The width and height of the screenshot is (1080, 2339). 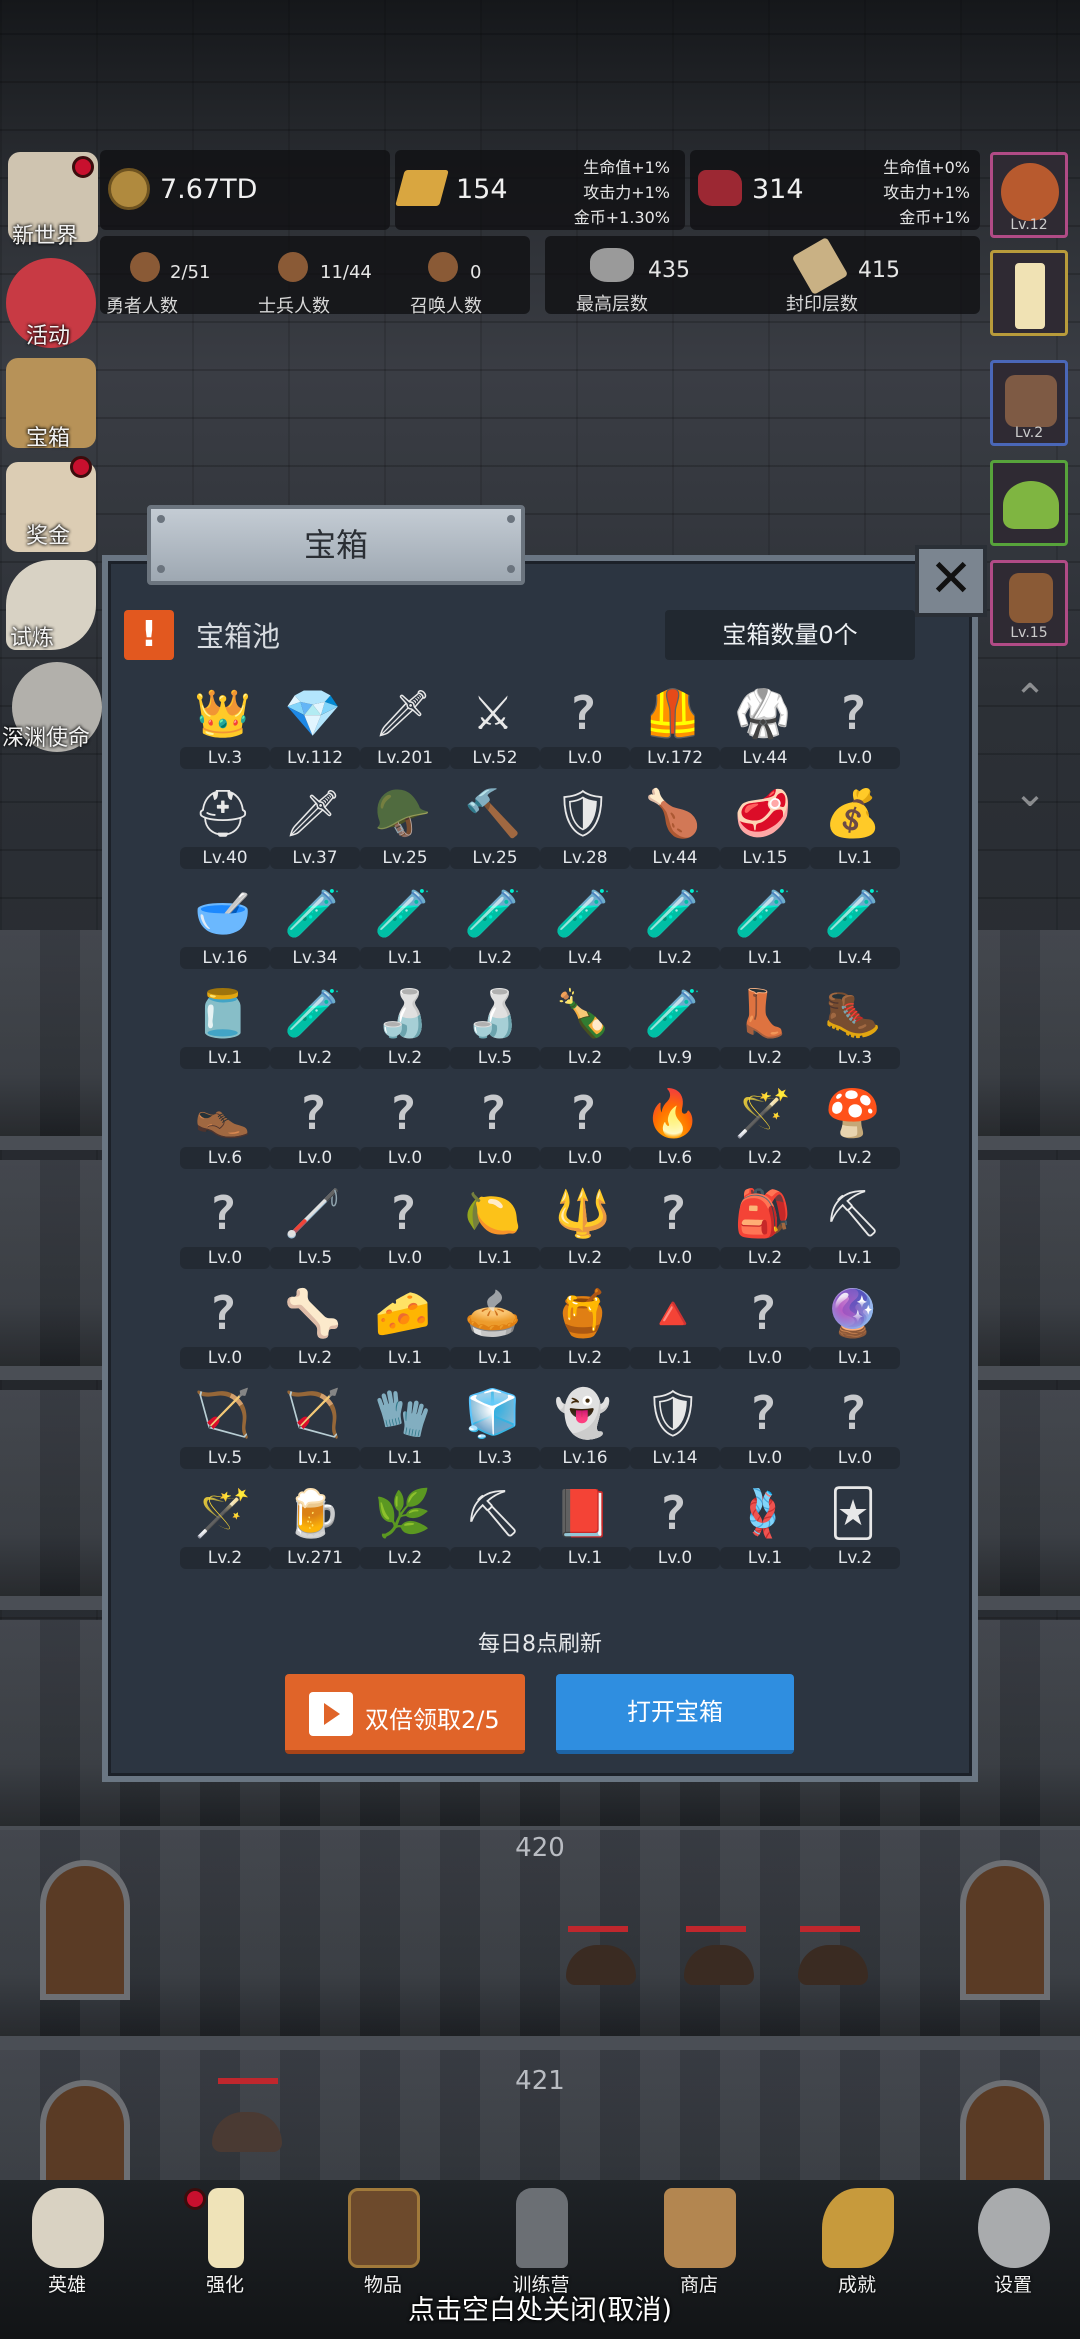 I want to click on item-slot: 🧊 Lv.3, so click(x=495, y=1428).